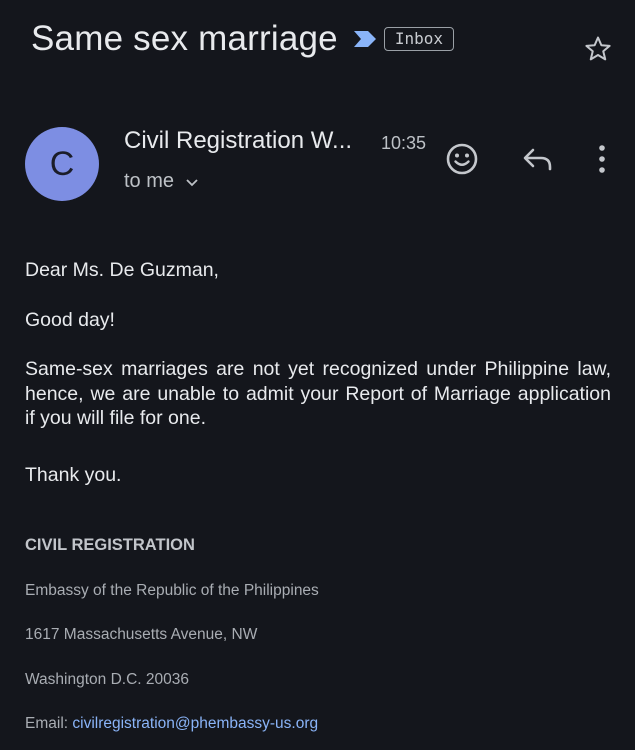  Describe the element at coordinates (538, 159) in the screenshot. I see `reply-icon` at that location.